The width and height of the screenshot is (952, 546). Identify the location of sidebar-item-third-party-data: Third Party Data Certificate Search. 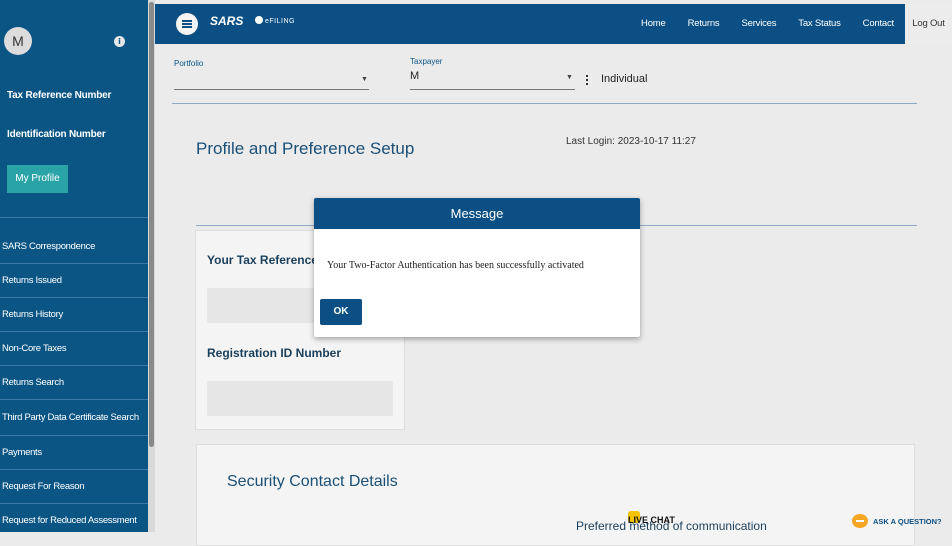
(74, 418).